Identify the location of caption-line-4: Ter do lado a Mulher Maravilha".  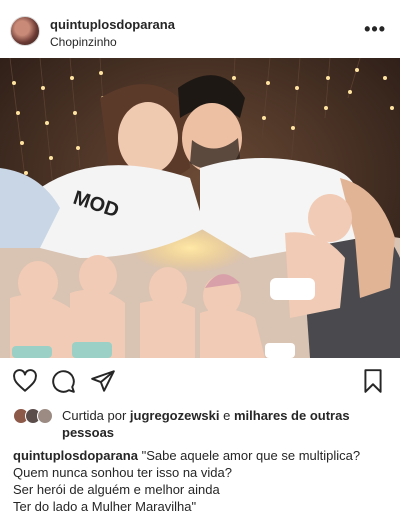
(105, 506).